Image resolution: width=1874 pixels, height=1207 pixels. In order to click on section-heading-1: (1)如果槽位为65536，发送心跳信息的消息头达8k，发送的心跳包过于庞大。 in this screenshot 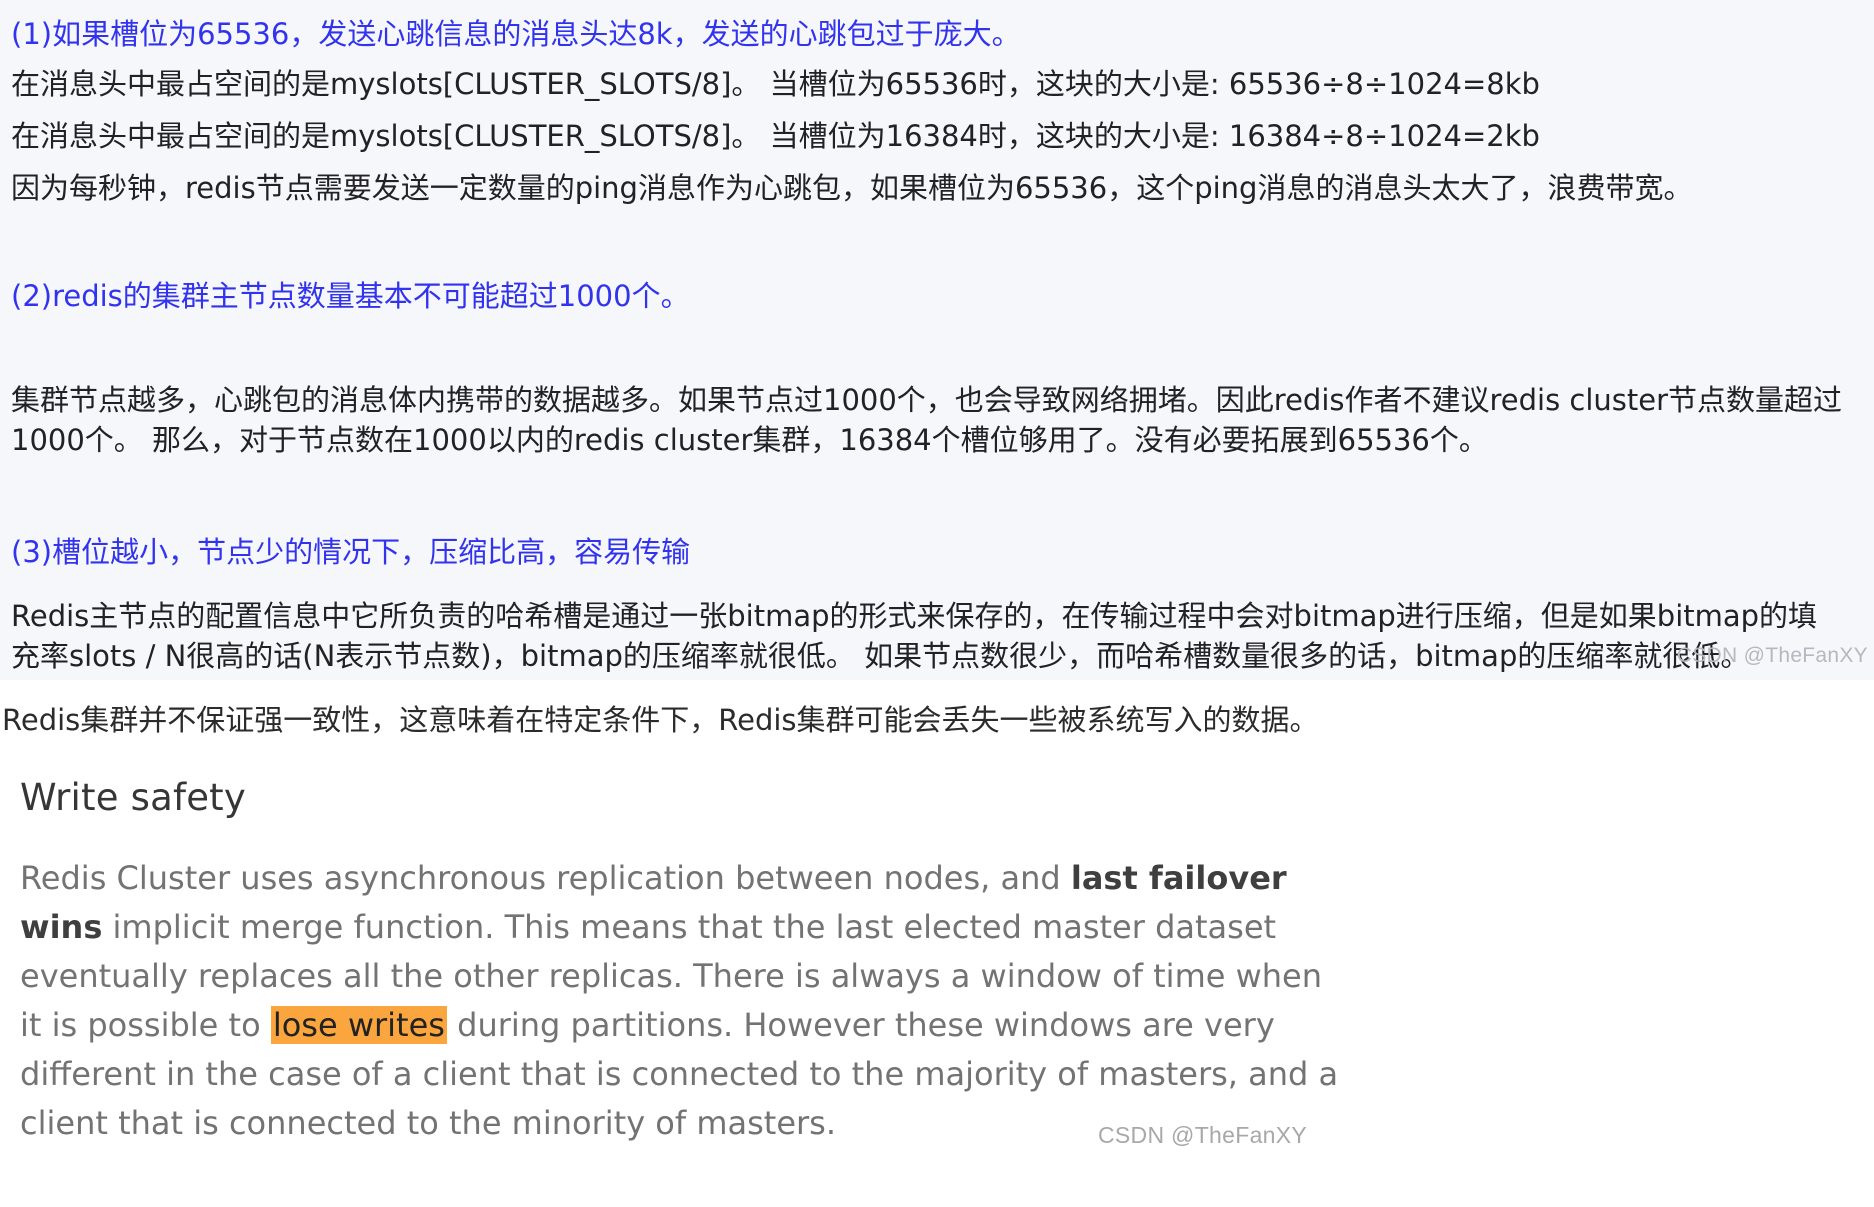, I will do `click(516, 34)`.